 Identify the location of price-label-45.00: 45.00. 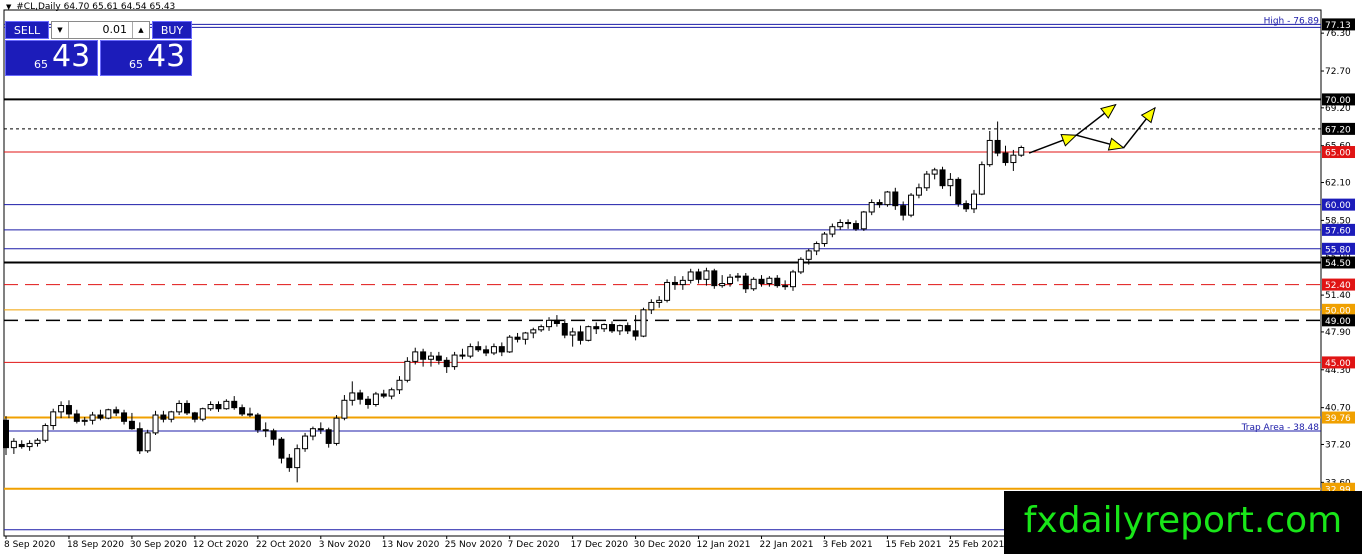
(1338, 362).